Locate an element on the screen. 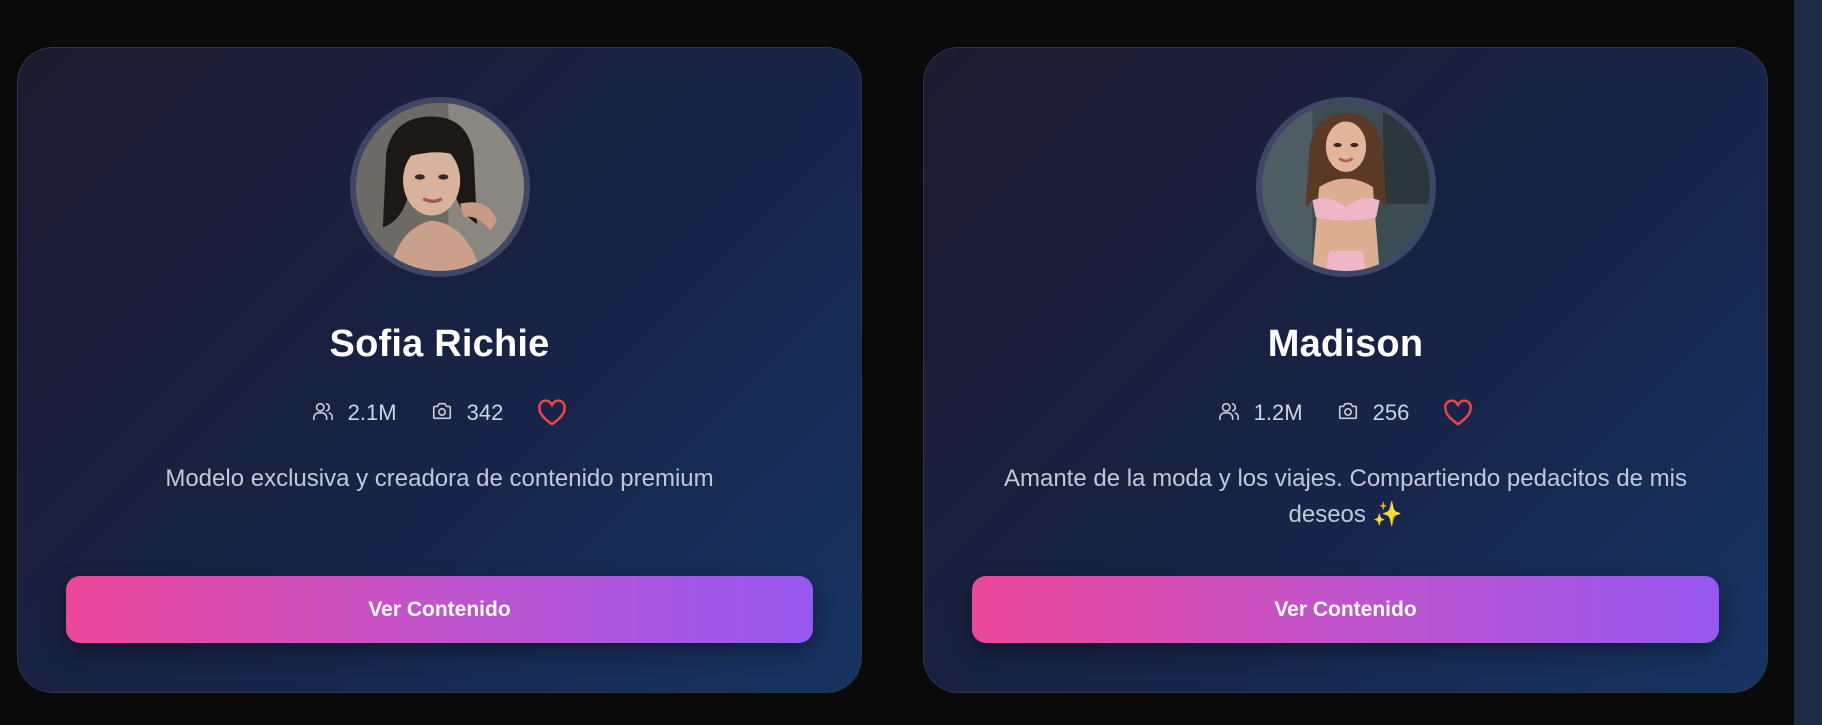 The height and width of the screenshot is (725, 1822). scrollbar-track is located at coordinates (1808, 362).